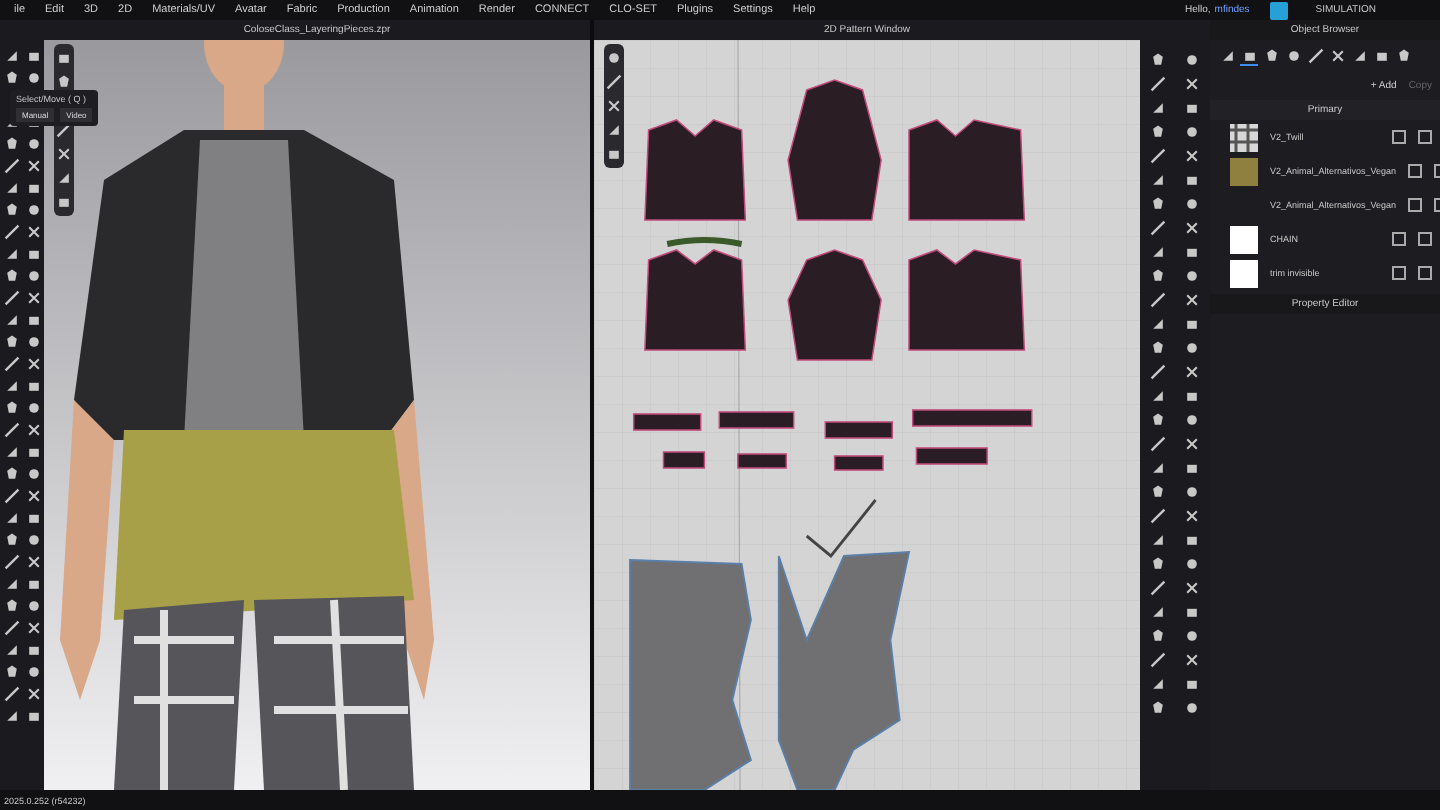 Image resolution: width=1440 pixels, height=810 pixels. I want to click on plaid-swatch, so click(1244, 137).